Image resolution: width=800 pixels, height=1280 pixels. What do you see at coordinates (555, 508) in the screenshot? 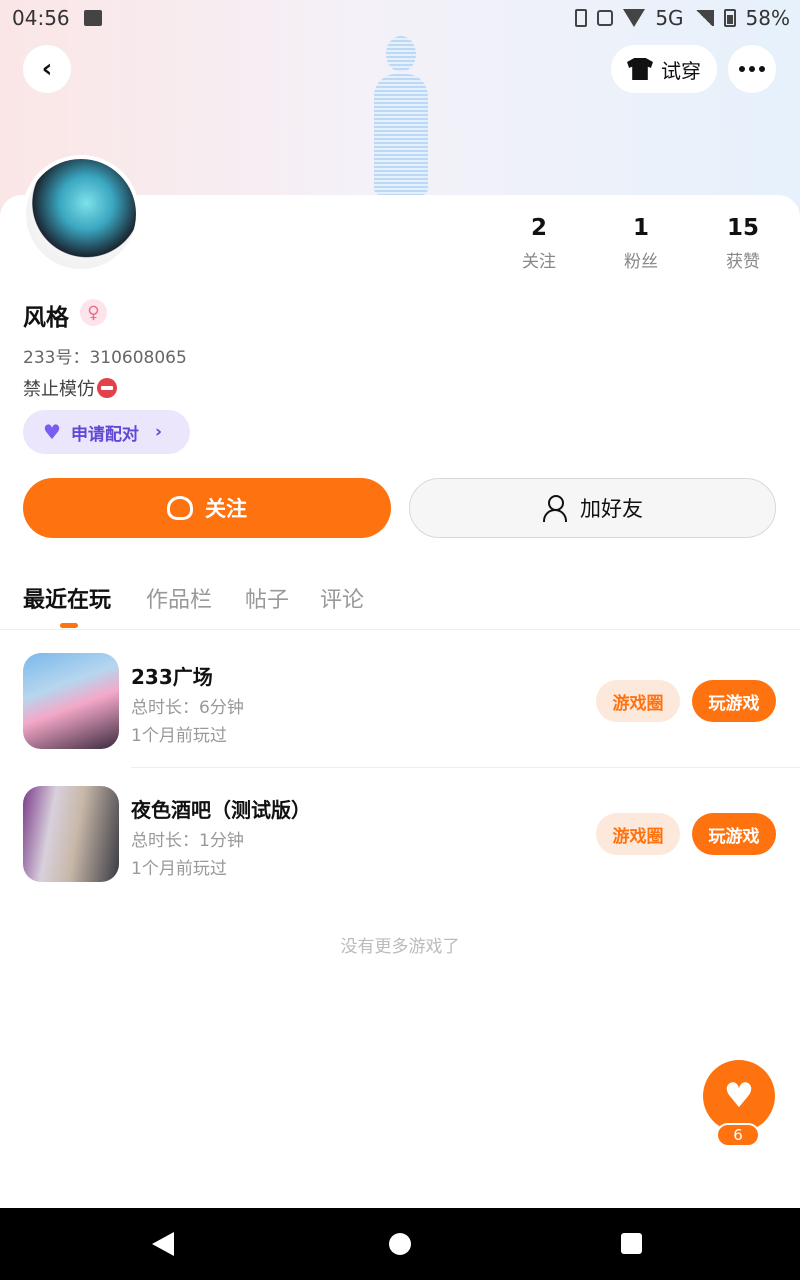
I see `add-person-icon` at bounding box center [555, 508].